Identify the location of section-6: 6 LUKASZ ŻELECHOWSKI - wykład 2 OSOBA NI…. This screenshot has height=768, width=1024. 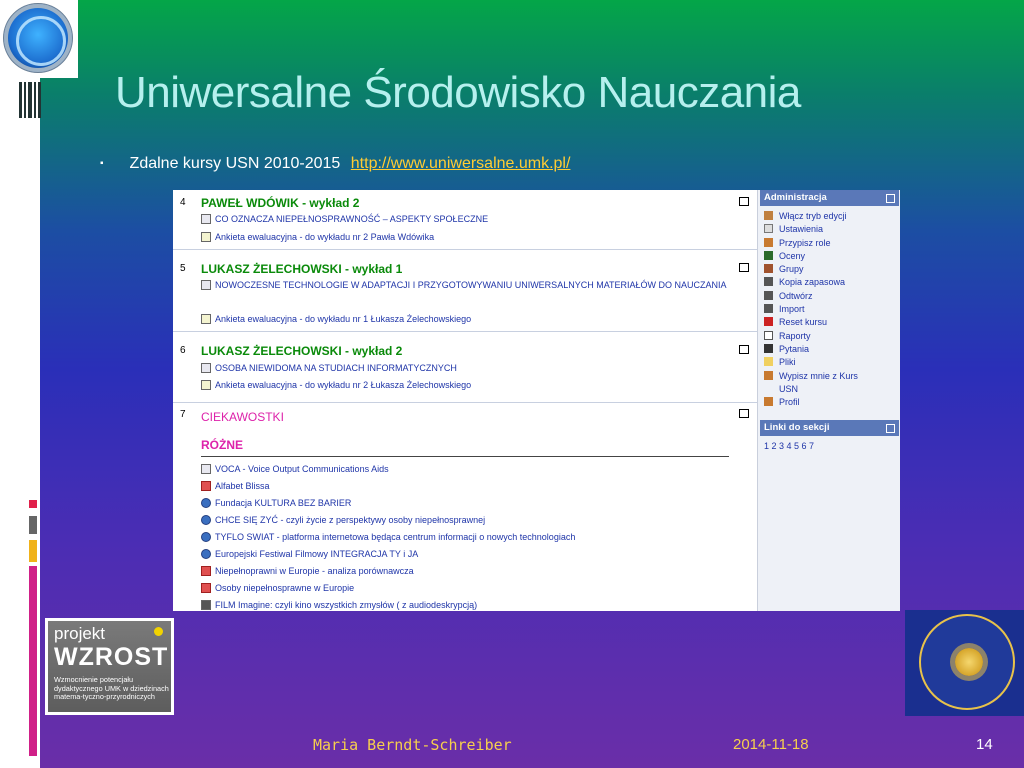
(465, 371).